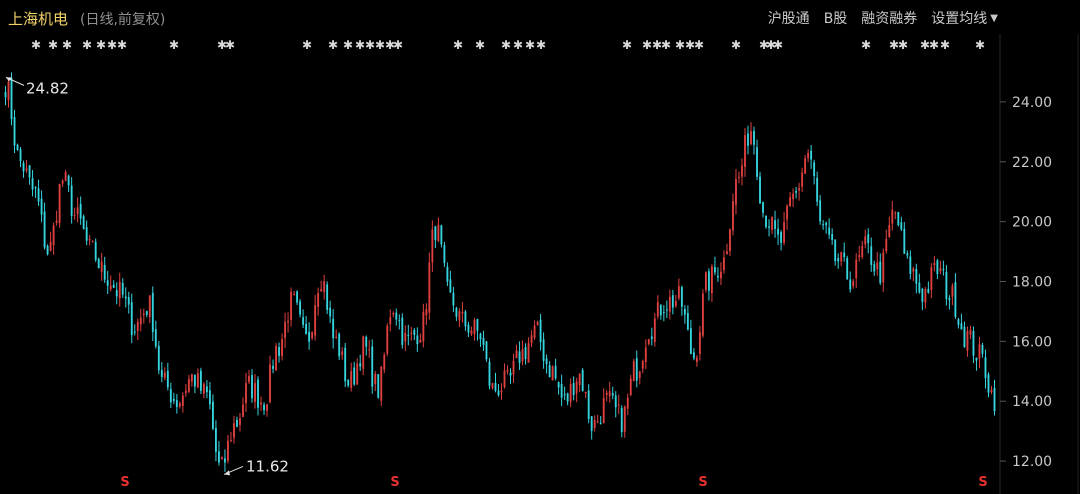 This screenshot has height=494, width=1080. Describe the element at coordinates (1032, 163) in the screenshot. I see `y-tick-label: 22.00` at that location.